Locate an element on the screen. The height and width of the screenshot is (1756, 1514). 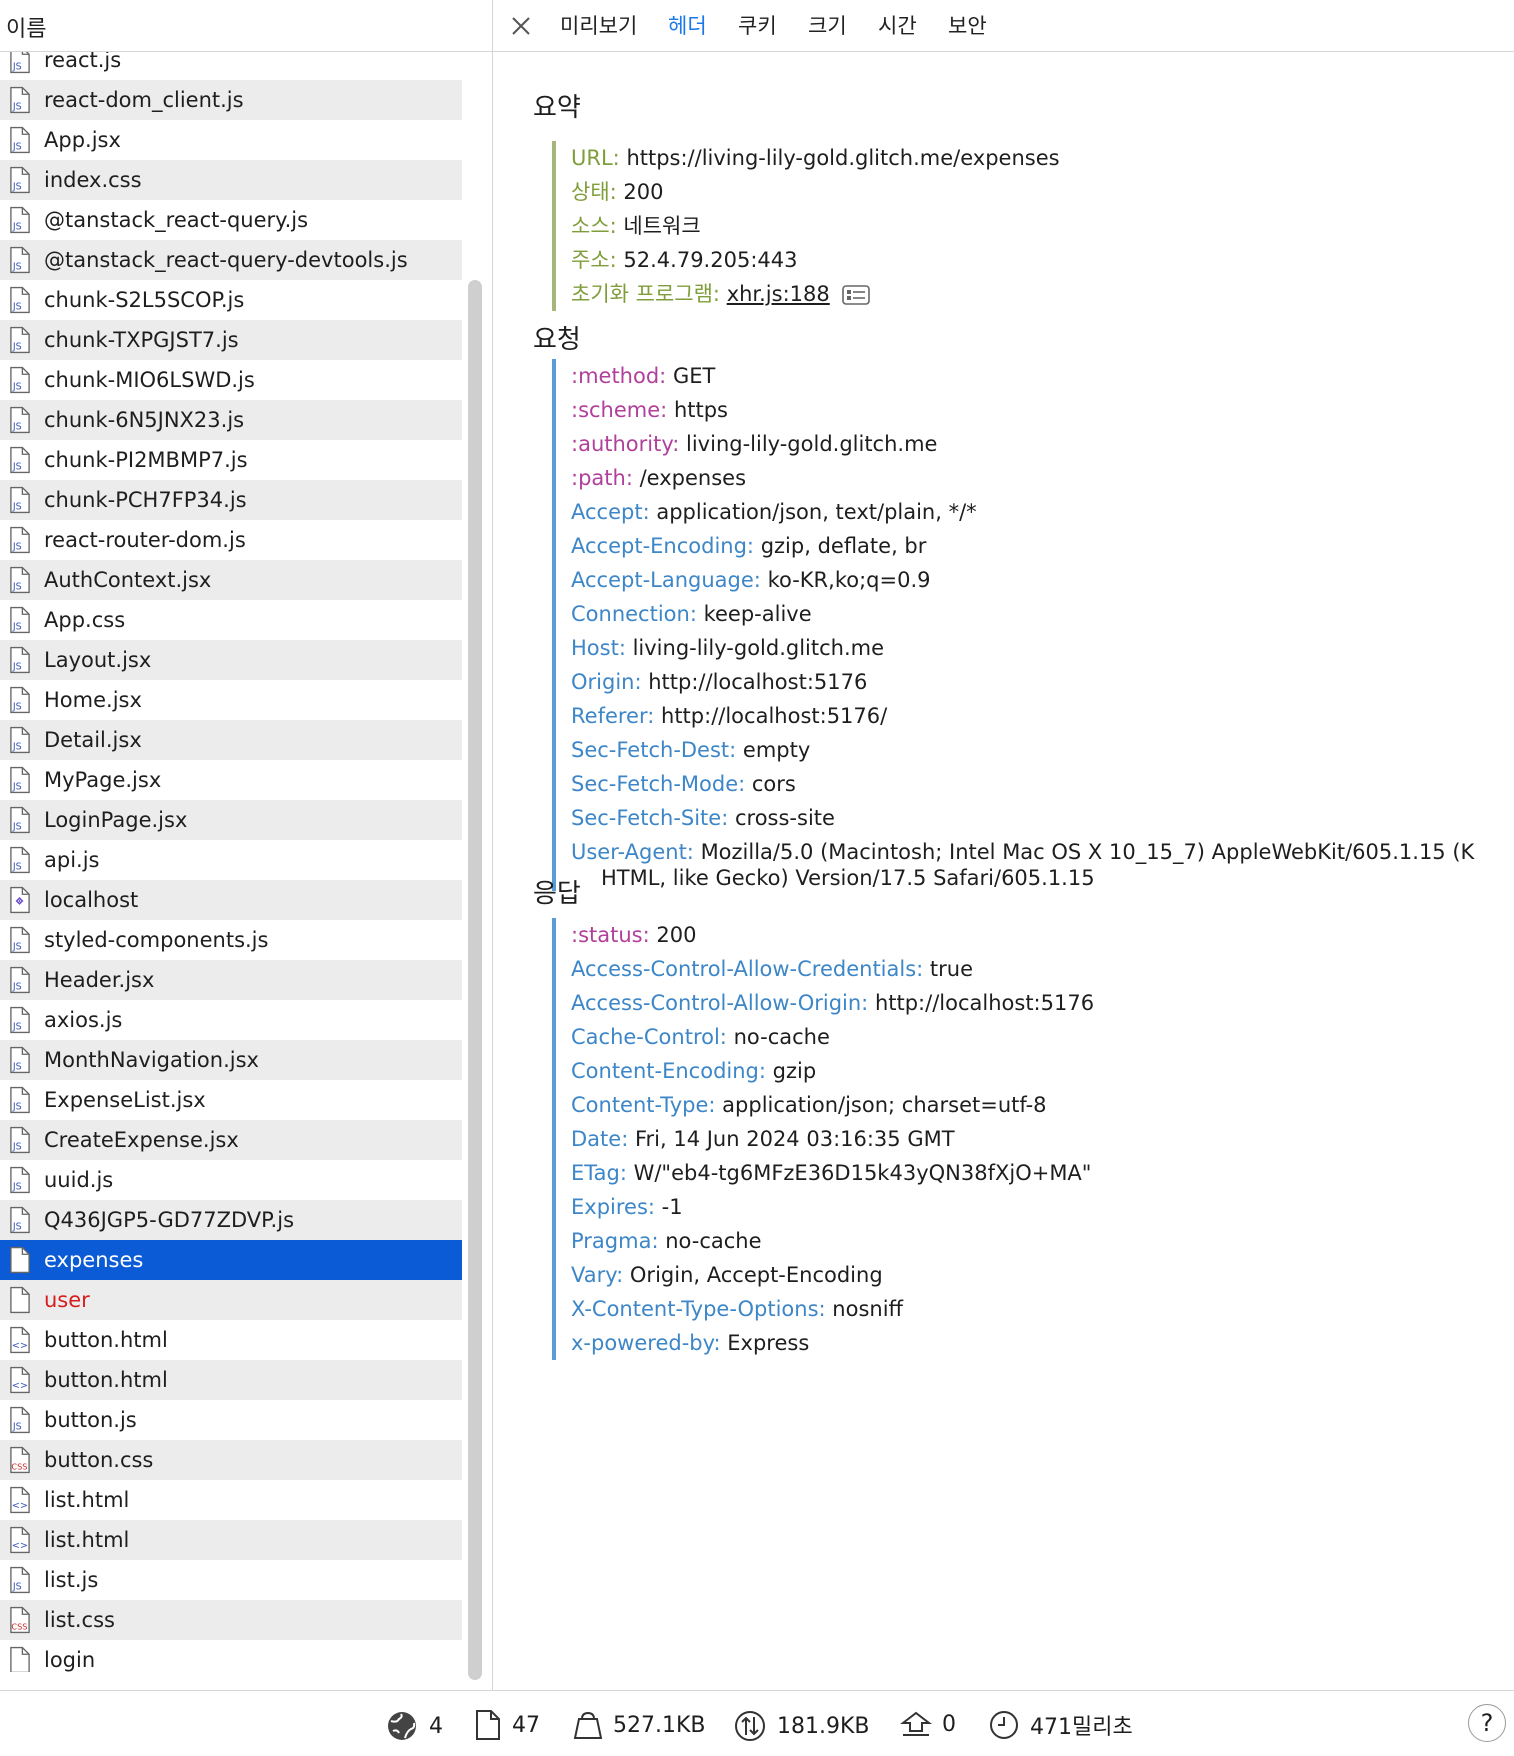
close-icon is located at coordinates (521, 26).